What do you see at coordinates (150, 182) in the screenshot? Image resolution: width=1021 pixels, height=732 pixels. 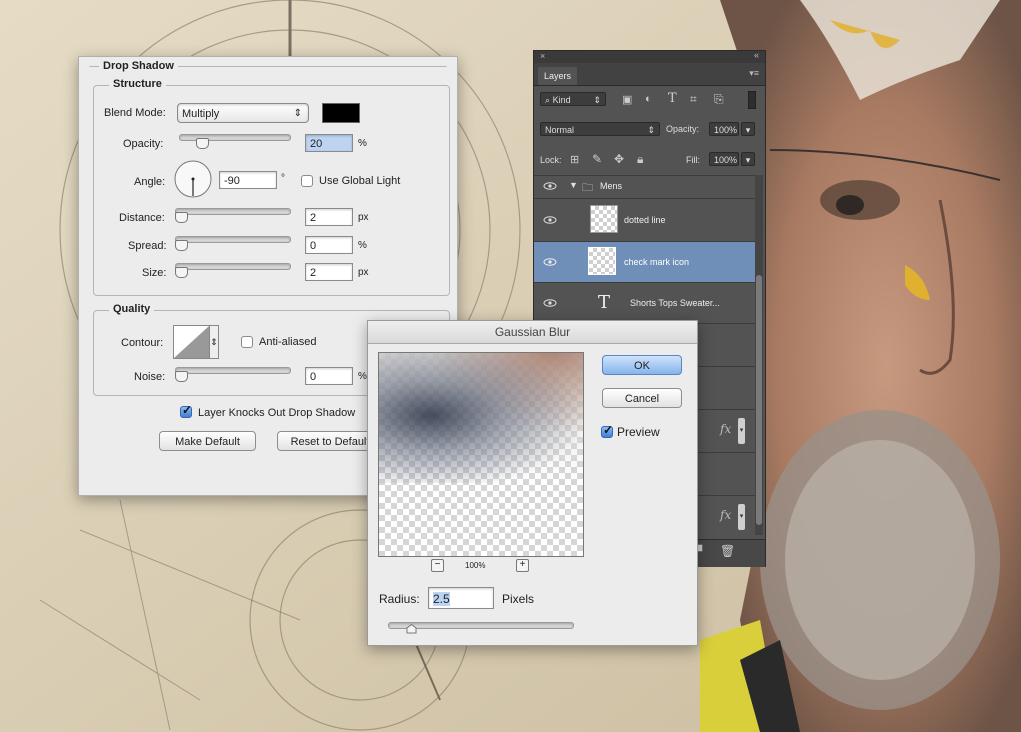 I see `angle-label: Angle:` at bounding box center [150, 182].